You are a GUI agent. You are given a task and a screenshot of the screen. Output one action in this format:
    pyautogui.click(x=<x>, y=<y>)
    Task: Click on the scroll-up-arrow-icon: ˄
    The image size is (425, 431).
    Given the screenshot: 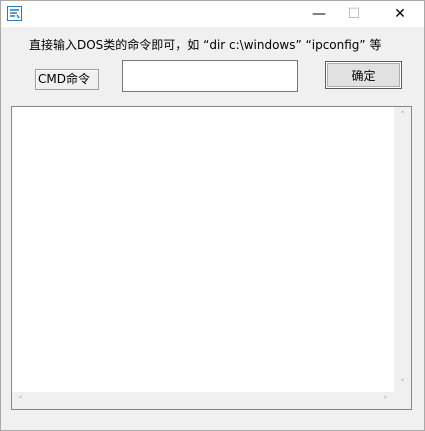 What is the action you would take?
    pyautogui.click(x=402, y=115)
    